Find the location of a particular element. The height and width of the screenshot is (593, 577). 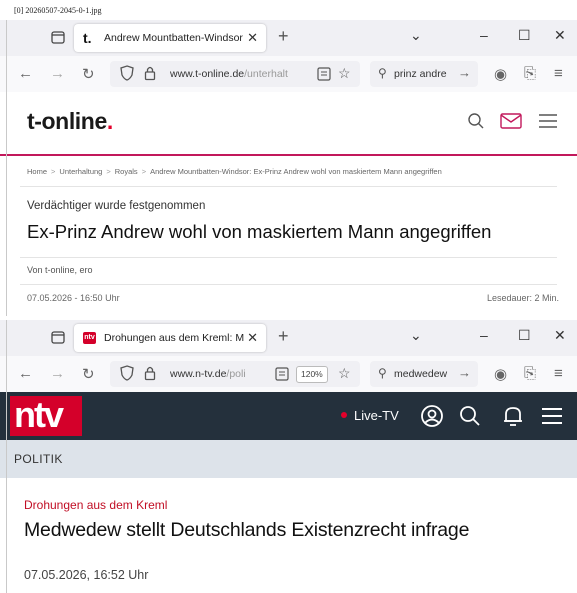

mail-icon is located at coordinates (511, 123).